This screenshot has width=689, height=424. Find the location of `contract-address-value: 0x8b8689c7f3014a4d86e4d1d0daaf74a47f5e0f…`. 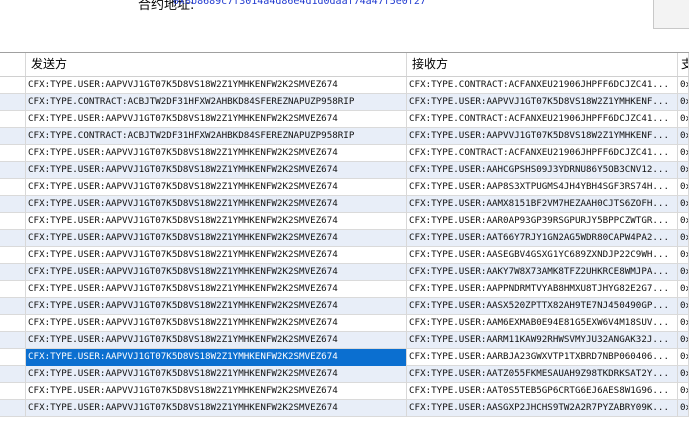

contract-address-value: 0x8b8689c7f3014a4d86e4d1d0daaf74a47f5e0f… is located at coordinates (299, 3).